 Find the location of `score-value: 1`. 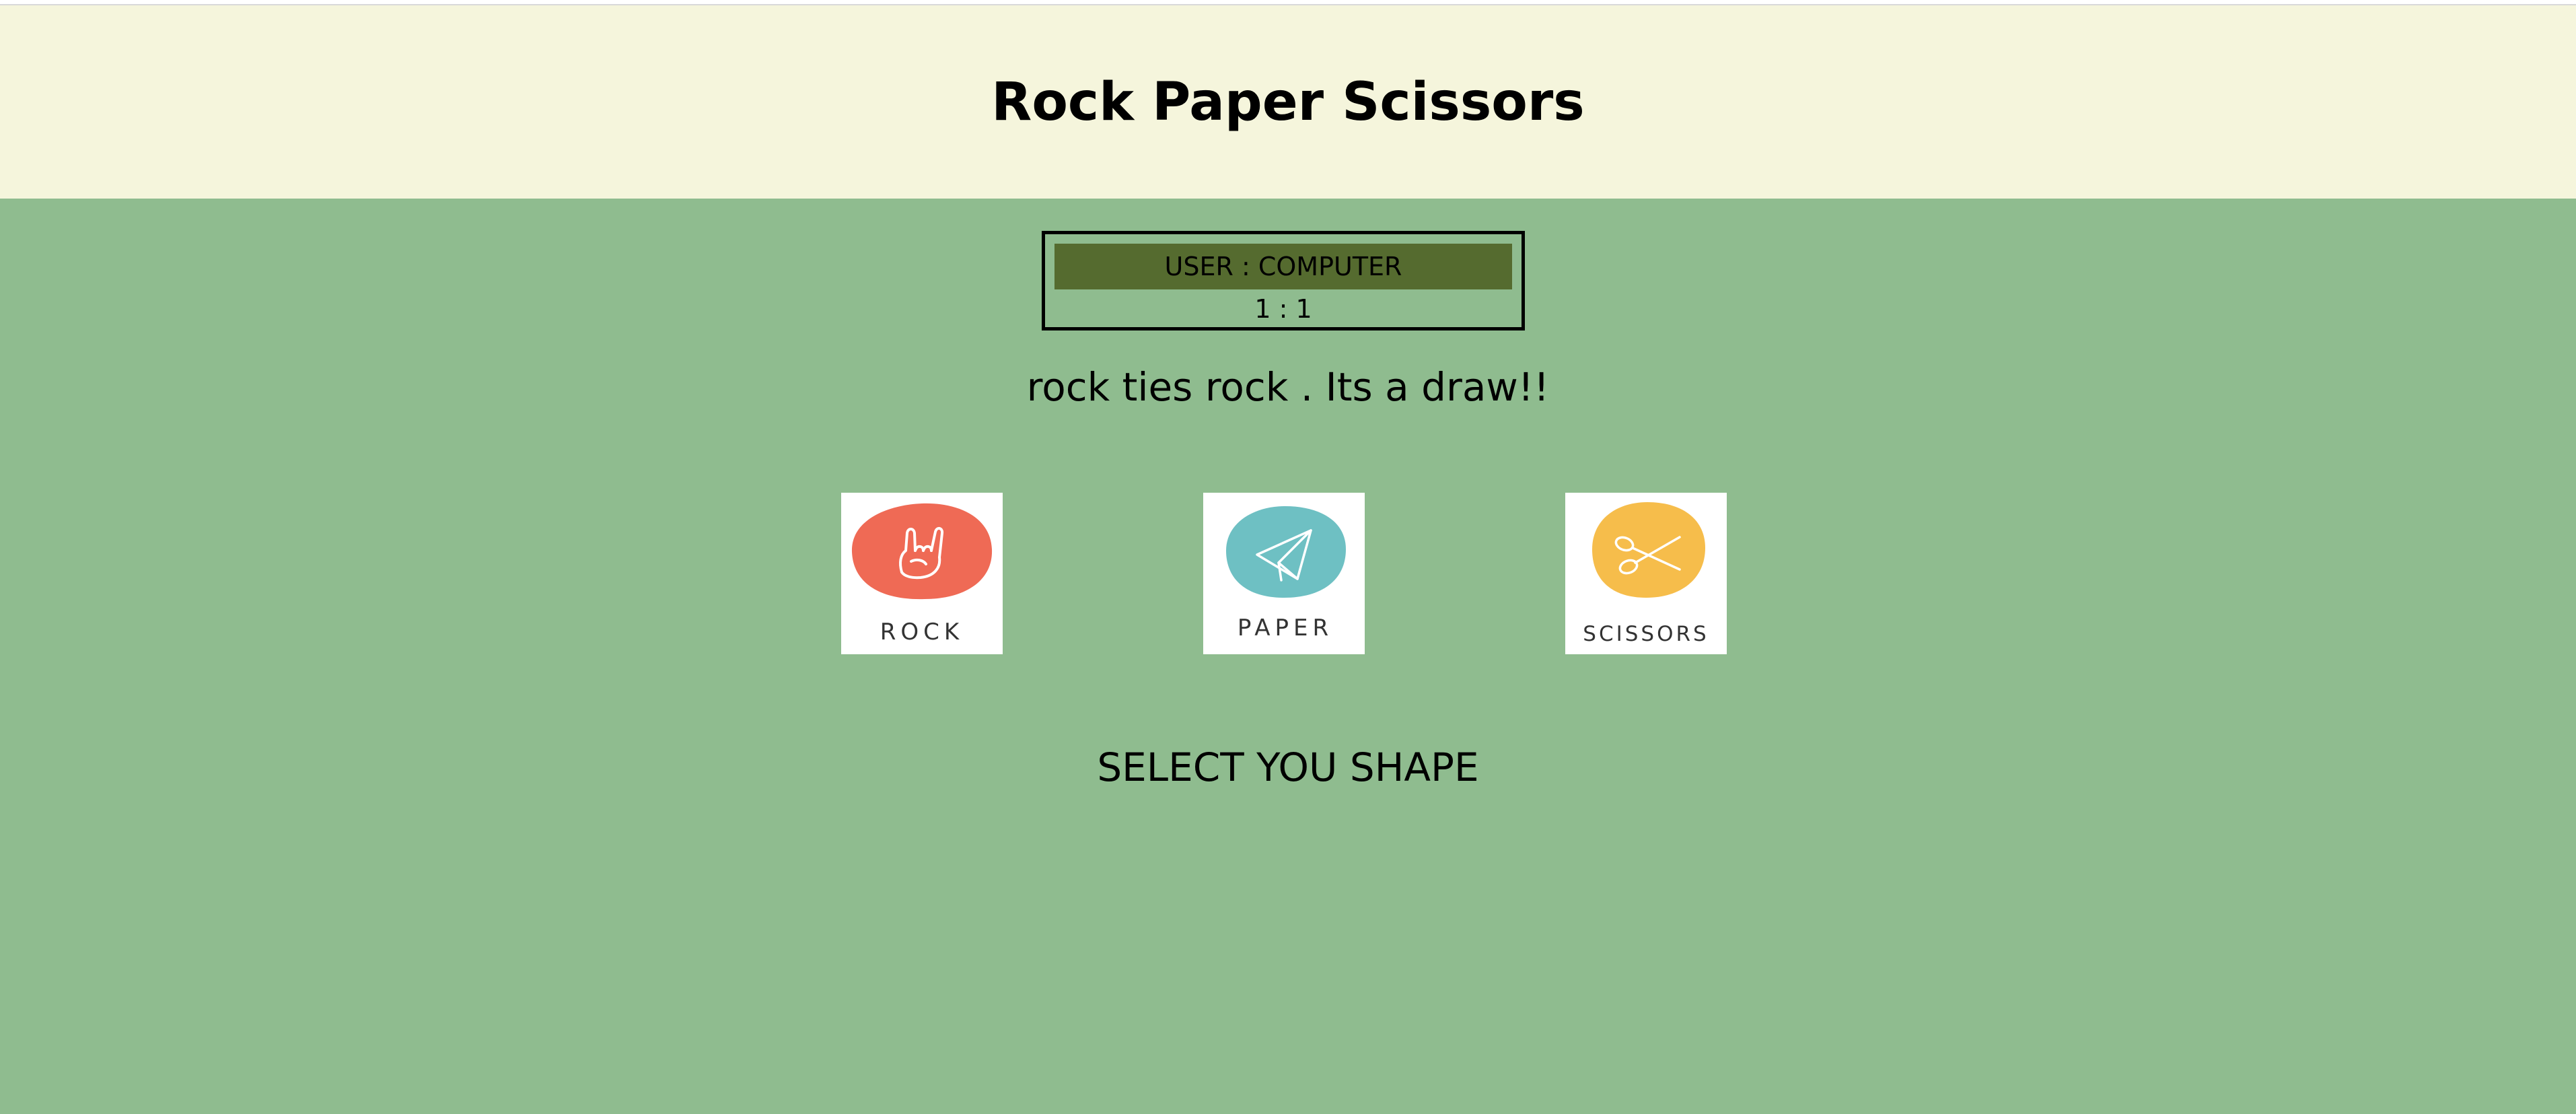

score-value: 1 is located at coordinates (1283, 309).